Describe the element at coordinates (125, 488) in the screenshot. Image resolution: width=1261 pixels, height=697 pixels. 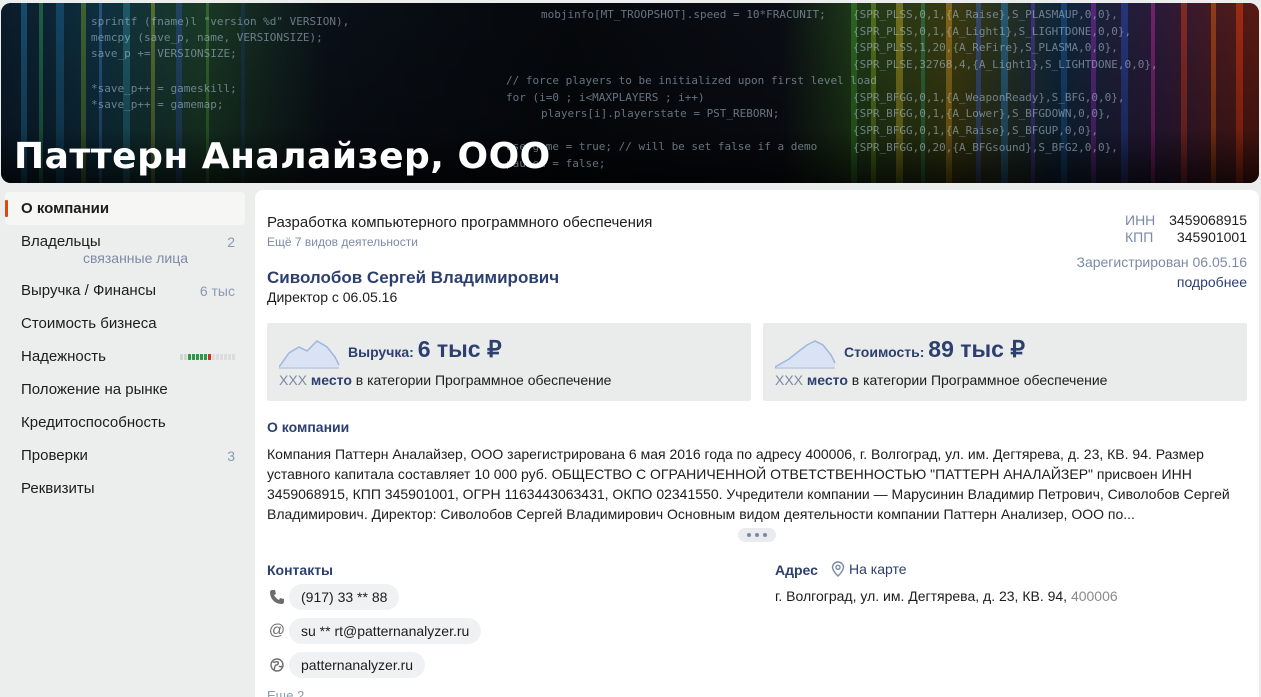
I see `sidebar-item-requisites: Реквизиты` at that location.